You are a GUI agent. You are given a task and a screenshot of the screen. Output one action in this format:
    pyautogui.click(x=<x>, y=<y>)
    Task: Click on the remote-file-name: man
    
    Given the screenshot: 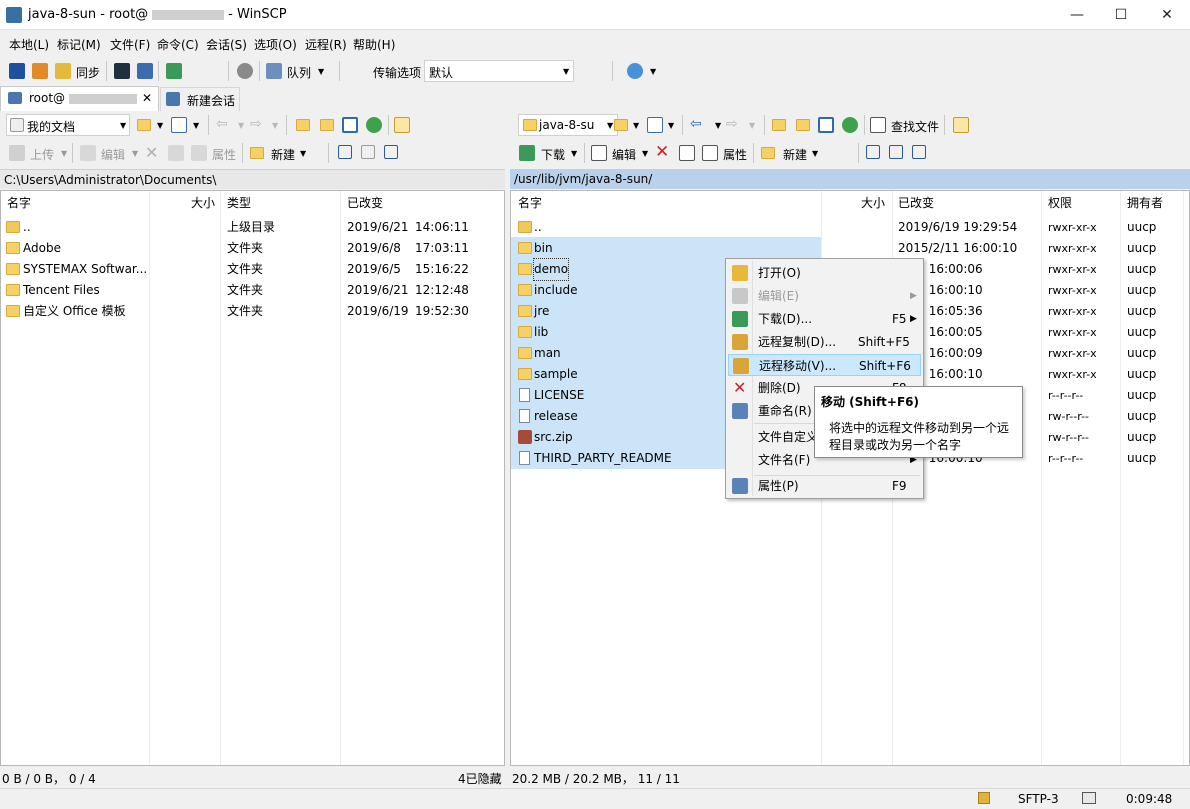 What is the action you would take?
    pyautogui.click(x=547, y=353)
    